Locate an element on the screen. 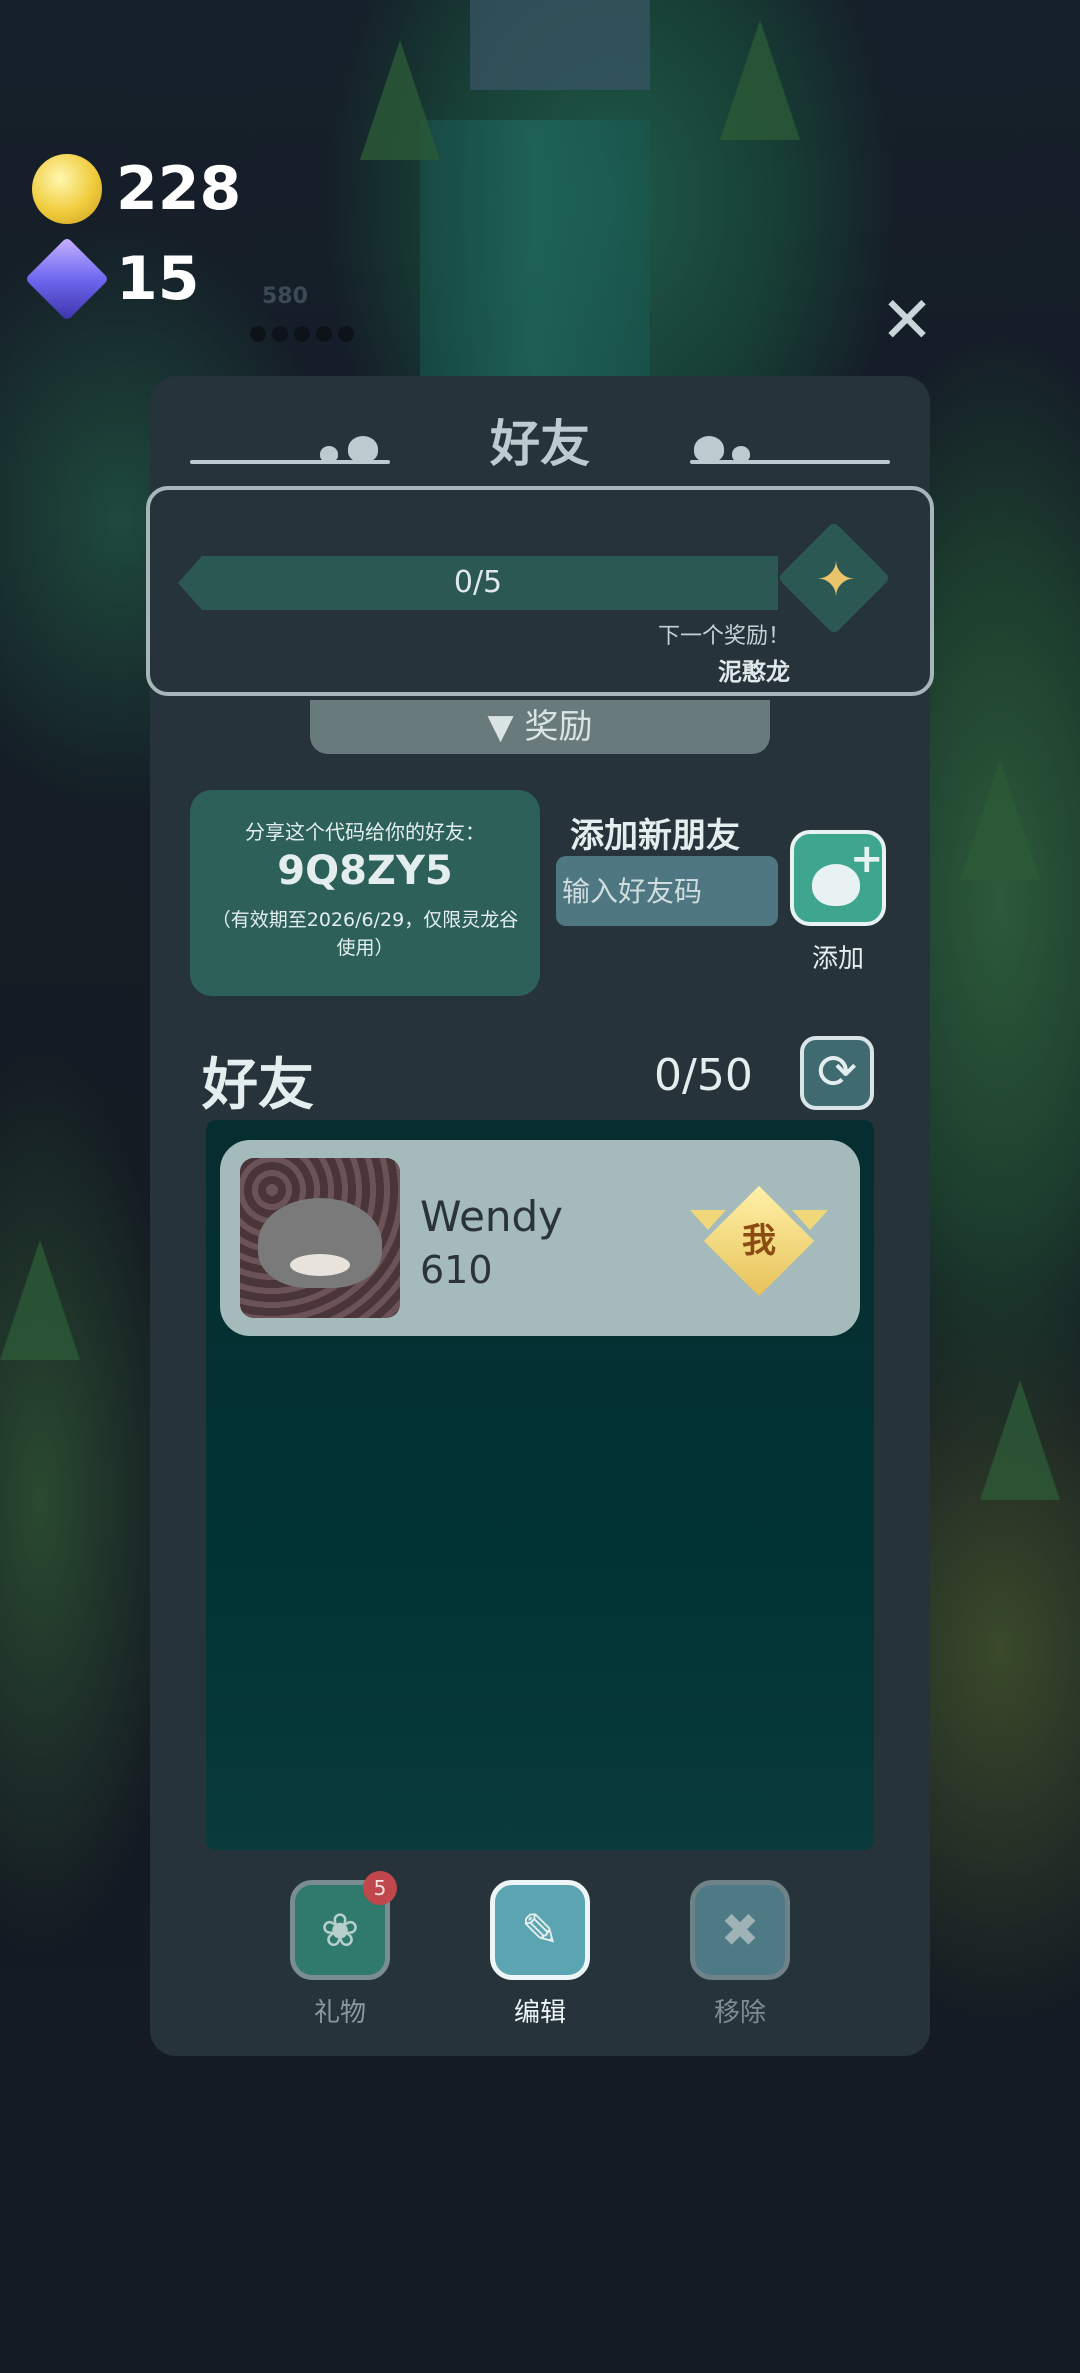  background-score: 580 is located at coordinates (285, 296).